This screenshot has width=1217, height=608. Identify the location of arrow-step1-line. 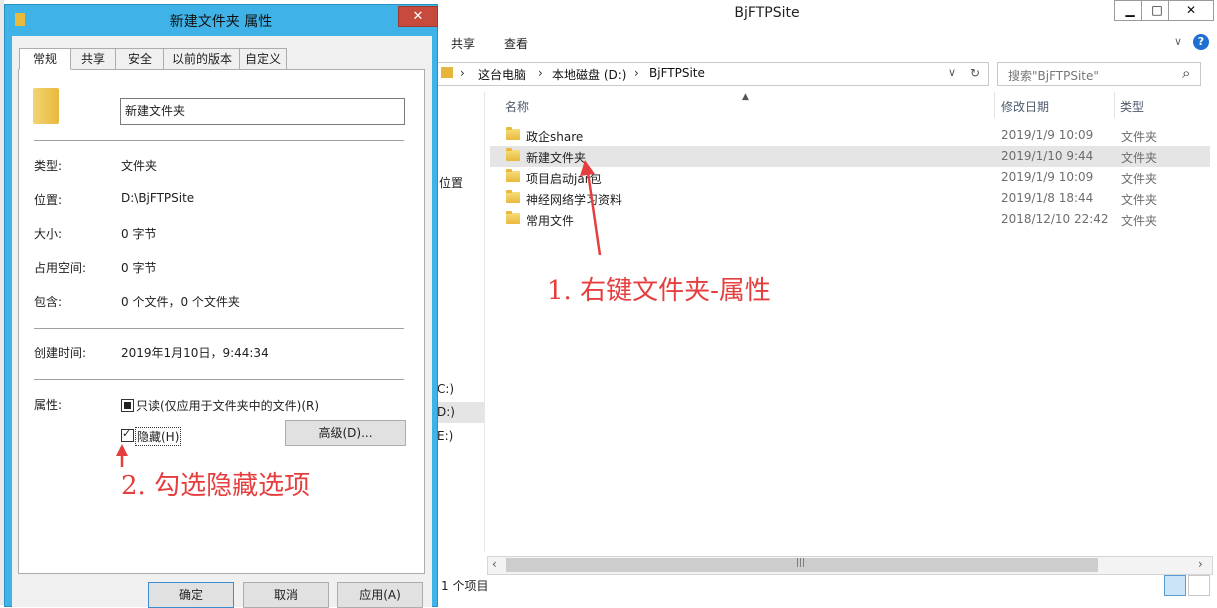
(594, 213).